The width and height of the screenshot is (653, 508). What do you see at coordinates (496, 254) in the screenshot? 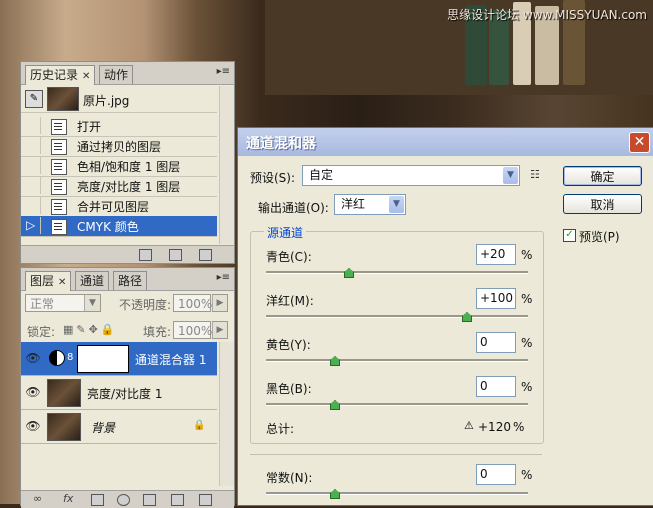
I see `slider-value-input: +20` at bounding box center [496, 254].